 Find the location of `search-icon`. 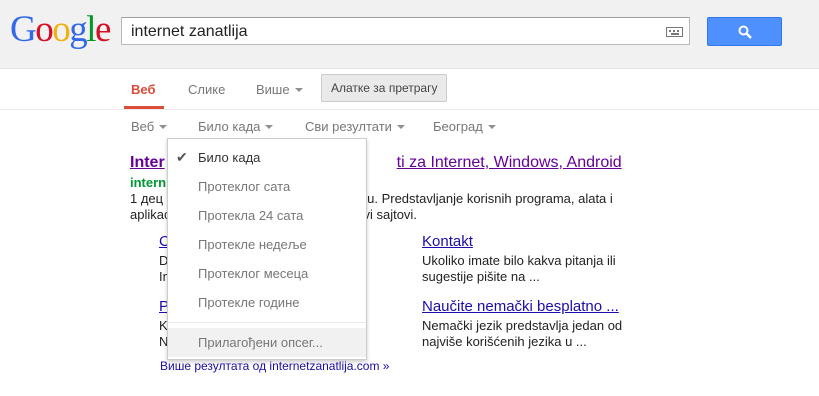

search-icon is located at coordinates (745, 32).